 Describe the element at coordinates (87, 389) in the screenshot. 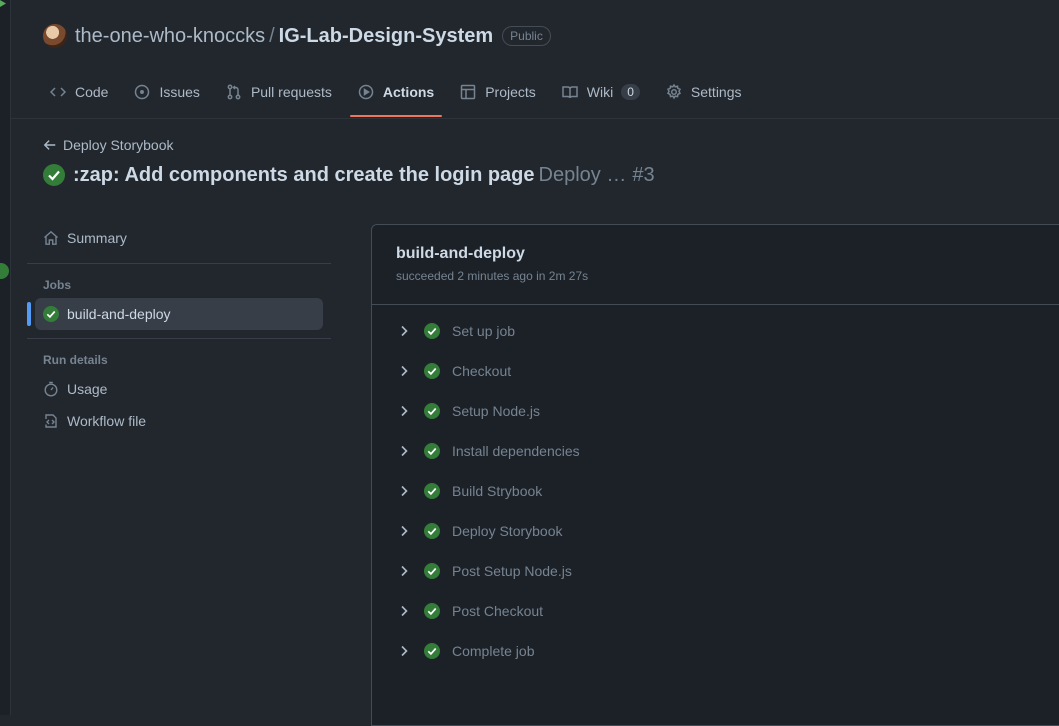

I see `sidebar-item-label: Usage` at that location.